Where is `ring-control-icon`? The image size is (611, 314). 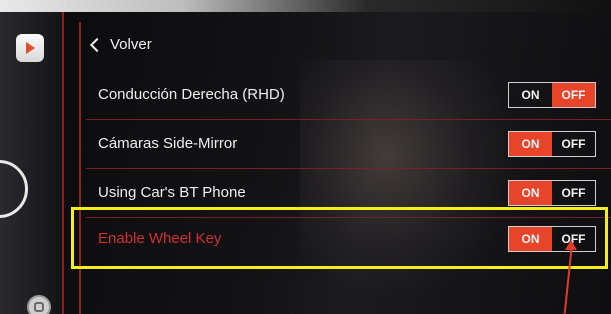 ring-control-icon is located at coordinates (14, 189).